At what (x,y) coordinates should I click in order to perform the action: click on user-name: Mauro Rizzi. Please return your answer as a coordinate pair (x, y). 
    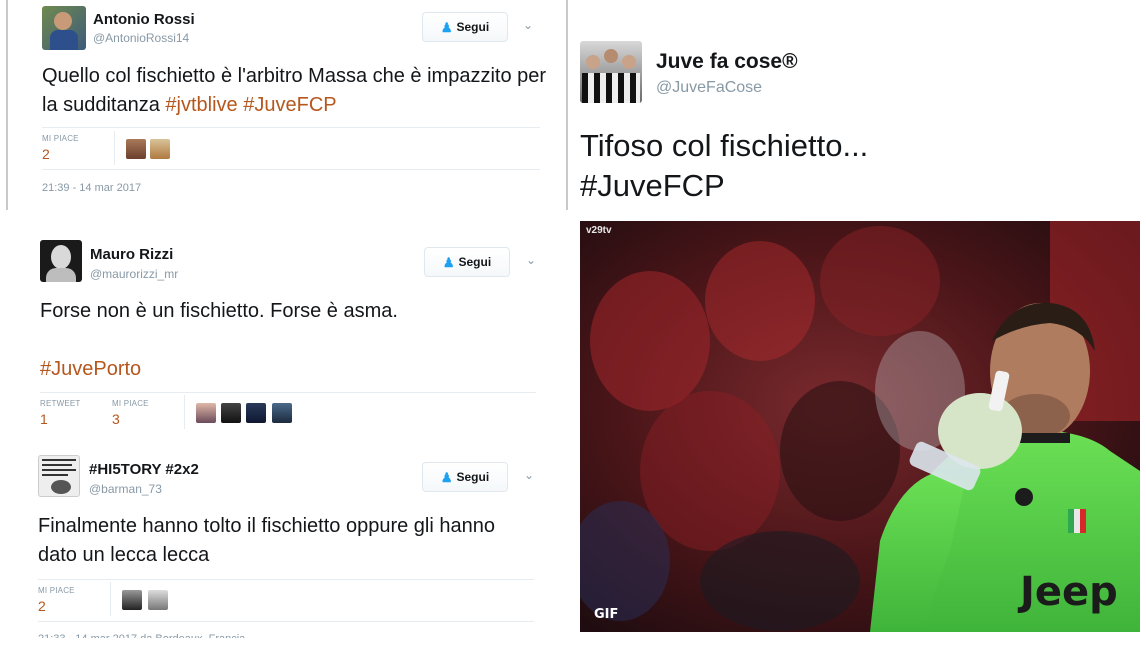
    Looking at the image, I should click on (131, 254).